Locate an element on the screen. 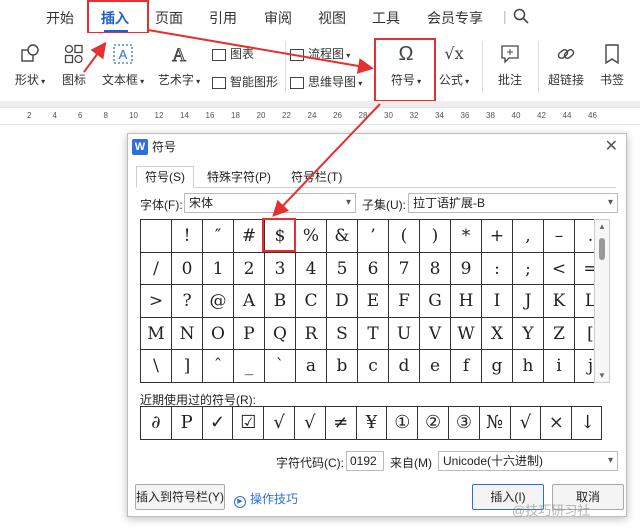 This screenshot has width=640, height=531. symbol-cell: ! is located at coordinates (187, 236).